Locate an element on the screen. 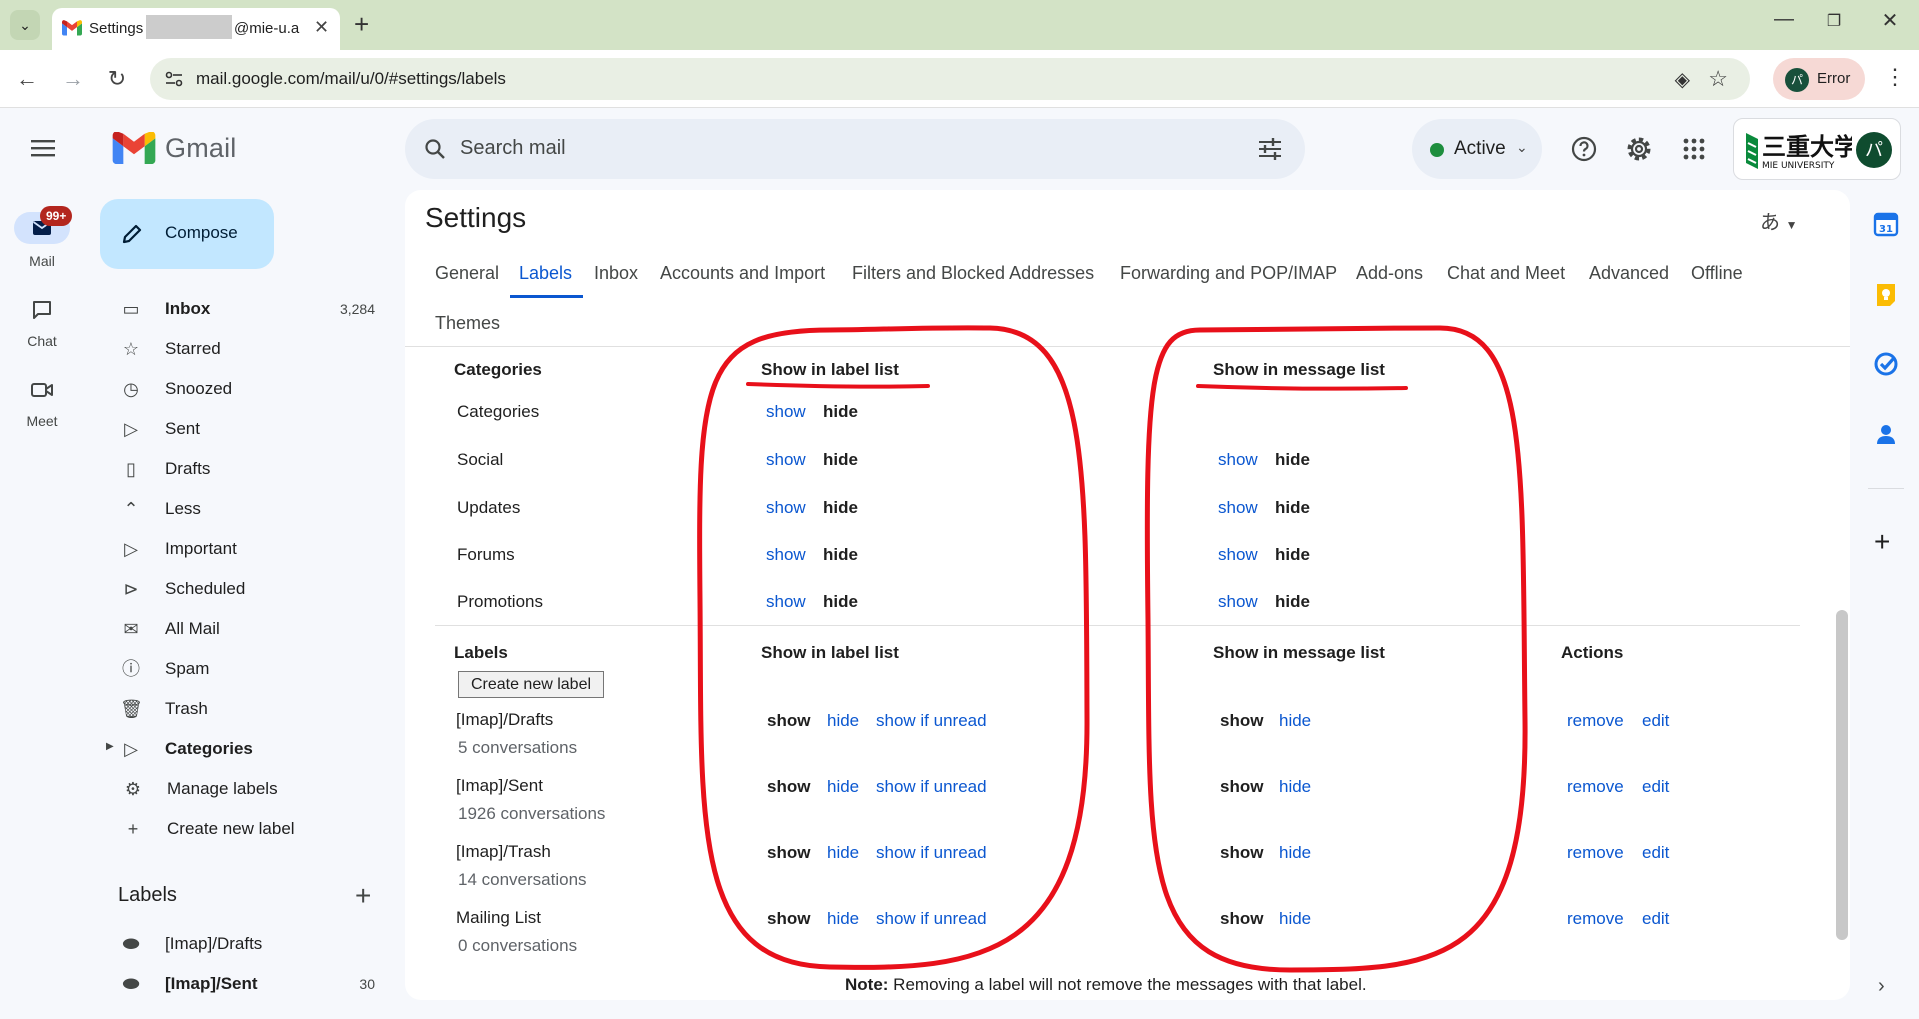 This screenshot has width=1919, height=1019. sidebar-item-sent: ▷ Sent is located at coordinates (245, 429).